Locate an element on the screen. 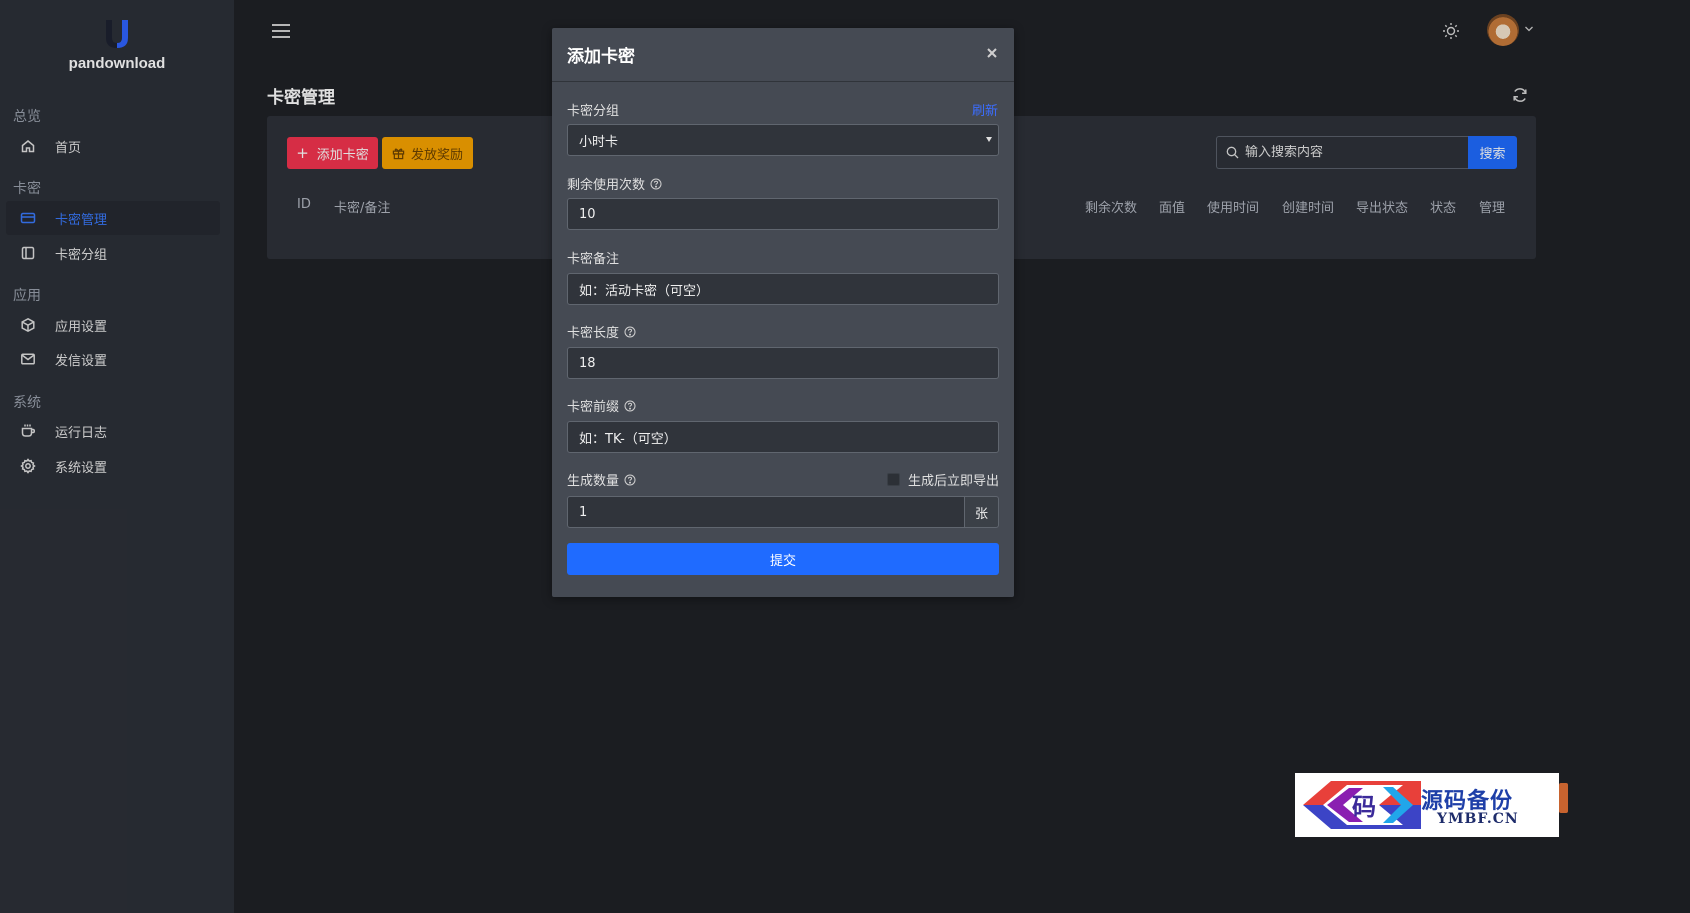 The height and width of the screenshot is (913, 1690). refresh-groups-link: 刷新 is located at coordinates (985, 109).